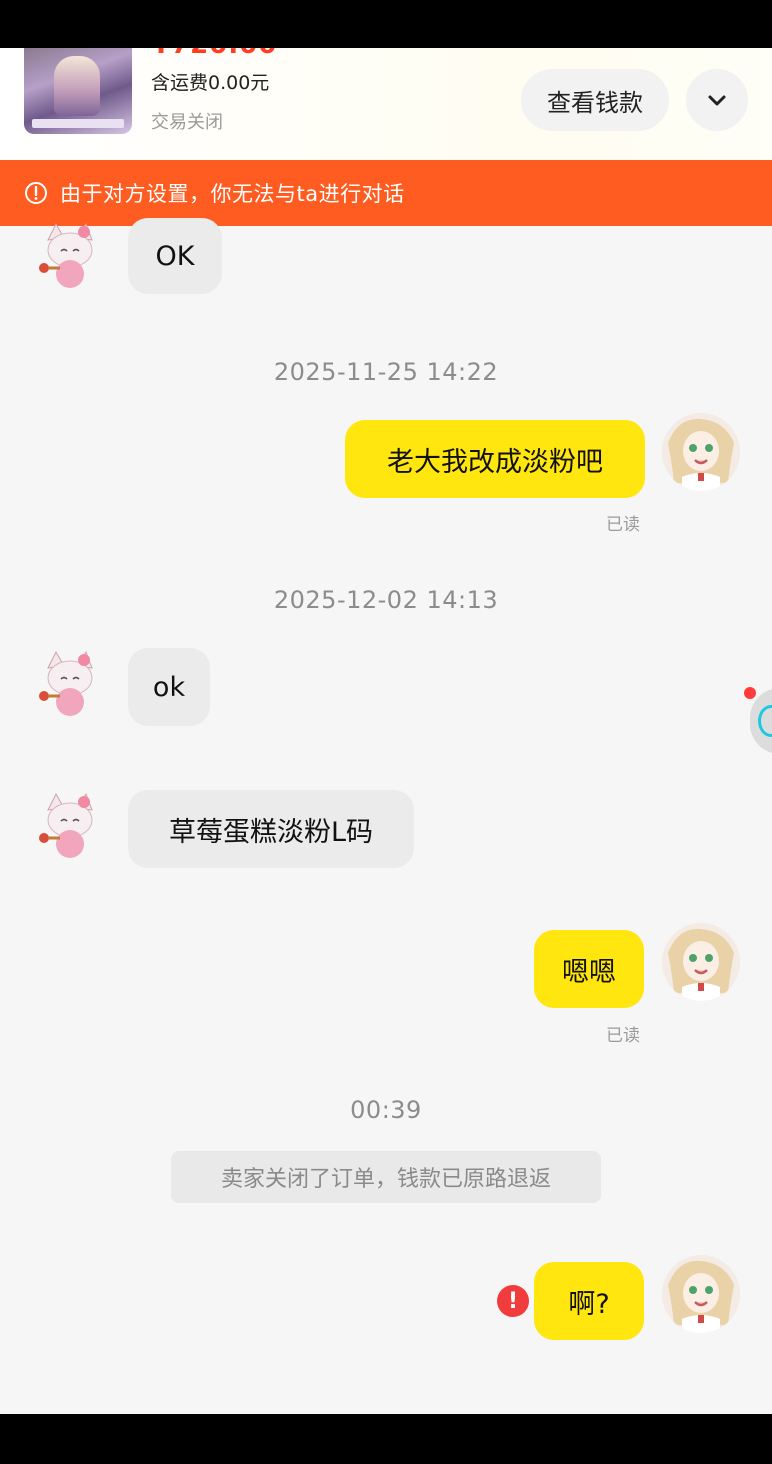 This screenshot has width=772, height=1464. Describe the element at coordinates (232, 194) in the screenshot. I see `banner-text: 由于对方设置，你无法与ta进行对话` at that location.